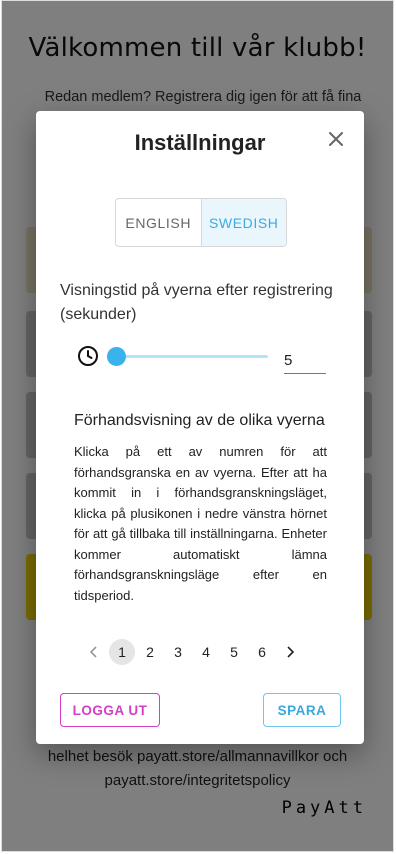 The width and height of the screenshot is (396, 854). I want to click on close-button, so click(336, 139).